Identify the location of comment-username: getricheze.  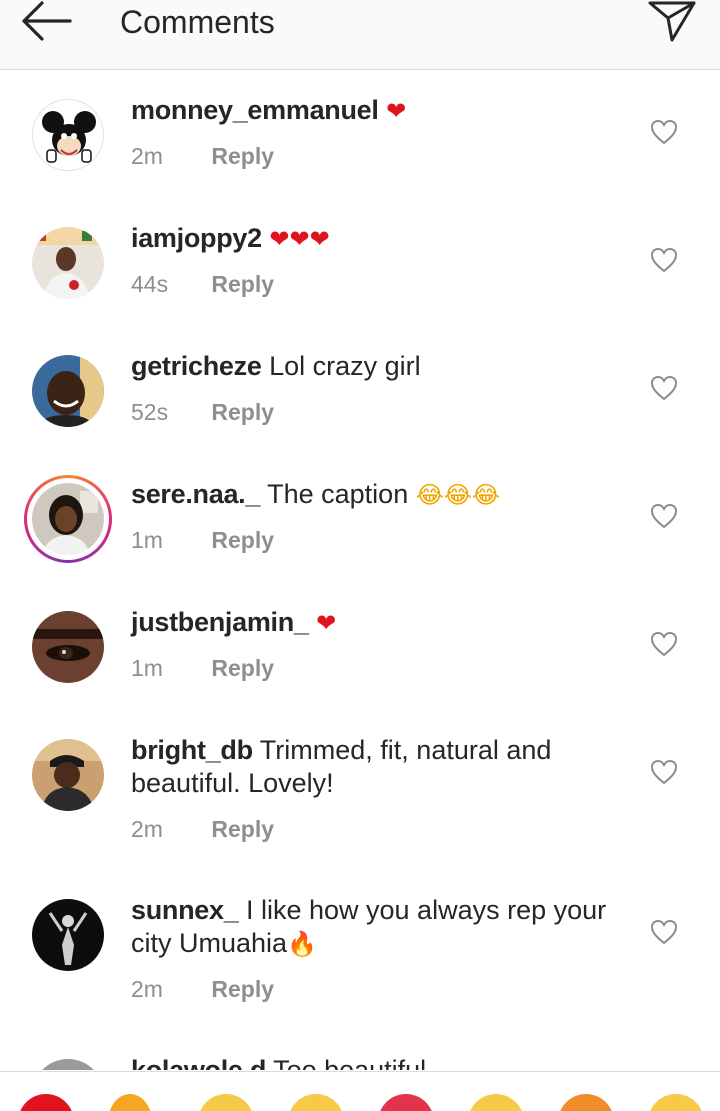
(196, 366).